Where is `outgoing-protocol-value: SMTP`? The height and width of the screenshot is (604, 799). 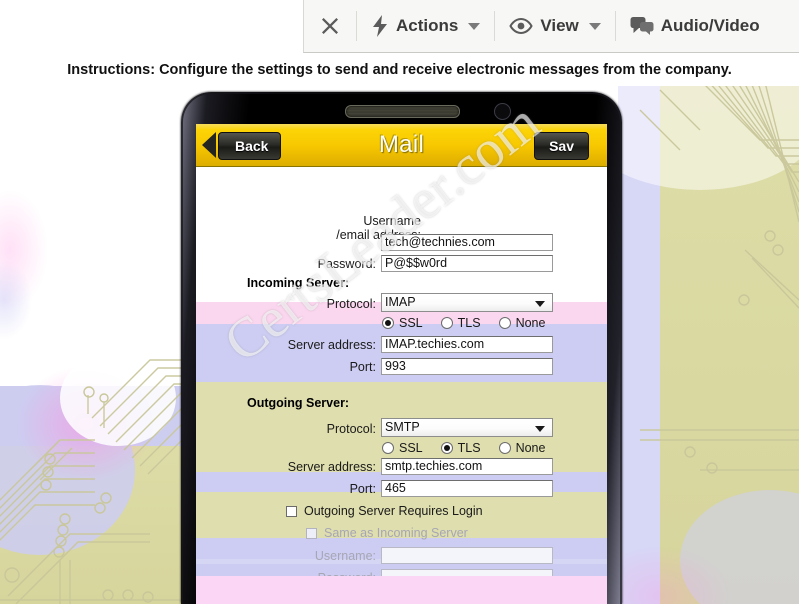
outgoing-protocol-value: SMTP is located at coordinates (402, 427).